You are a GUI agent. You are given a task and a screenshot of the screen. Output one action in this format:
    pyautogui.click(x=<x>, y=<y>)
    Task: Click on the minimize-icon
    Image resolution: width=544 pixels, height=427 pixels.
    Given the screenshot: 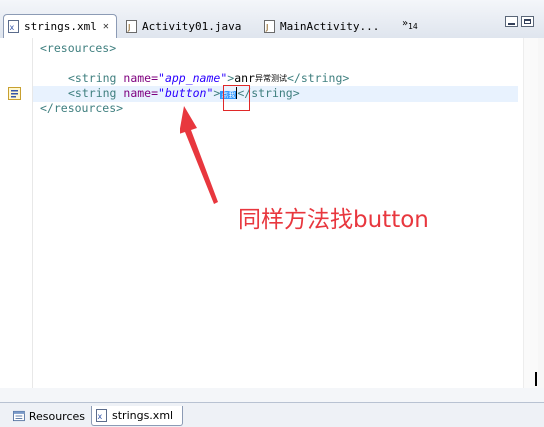 What is the action you would take?
    pyautogui.click(x=511, y=24)
    